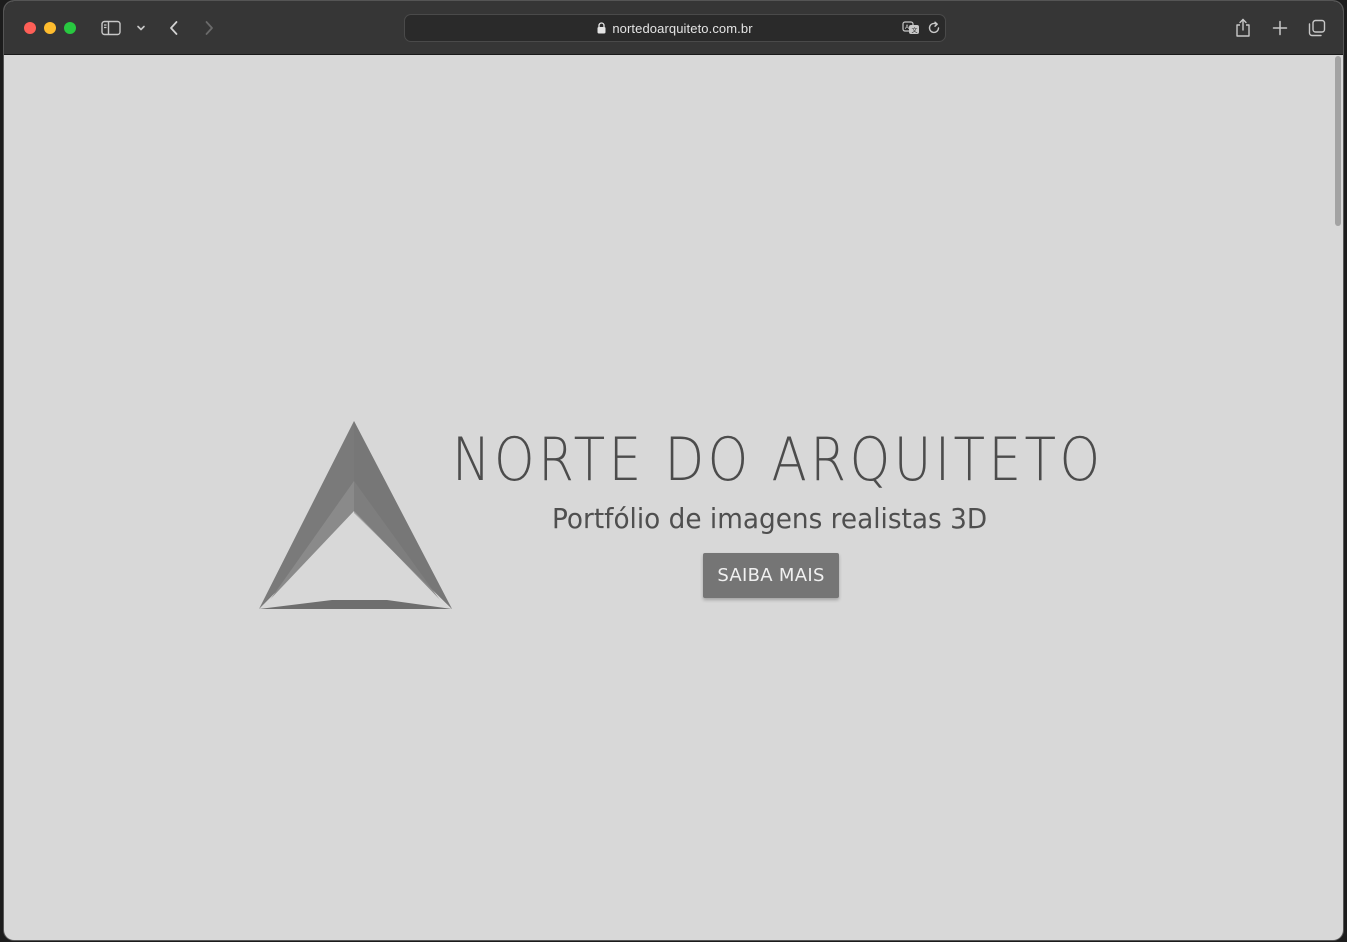 The width and height of the screenshot is (1347, 942). I want to click on plus-icon, so click(1280, 28).